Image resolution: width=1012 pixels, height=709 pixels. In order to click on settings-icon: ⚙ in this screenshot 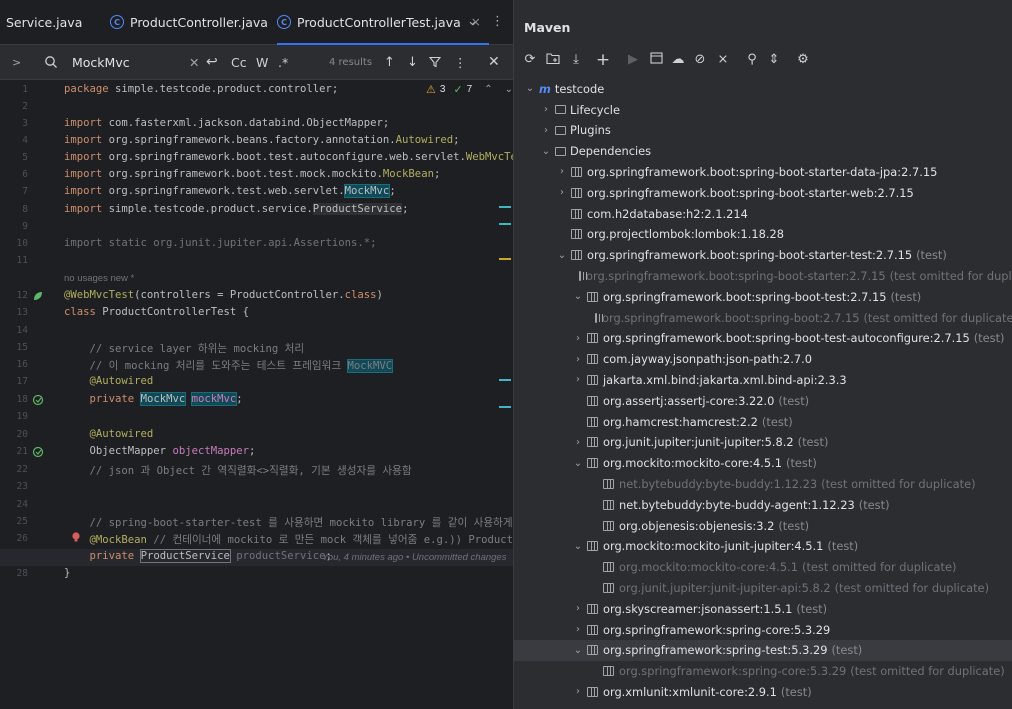, I will do `click(803, 60)`.